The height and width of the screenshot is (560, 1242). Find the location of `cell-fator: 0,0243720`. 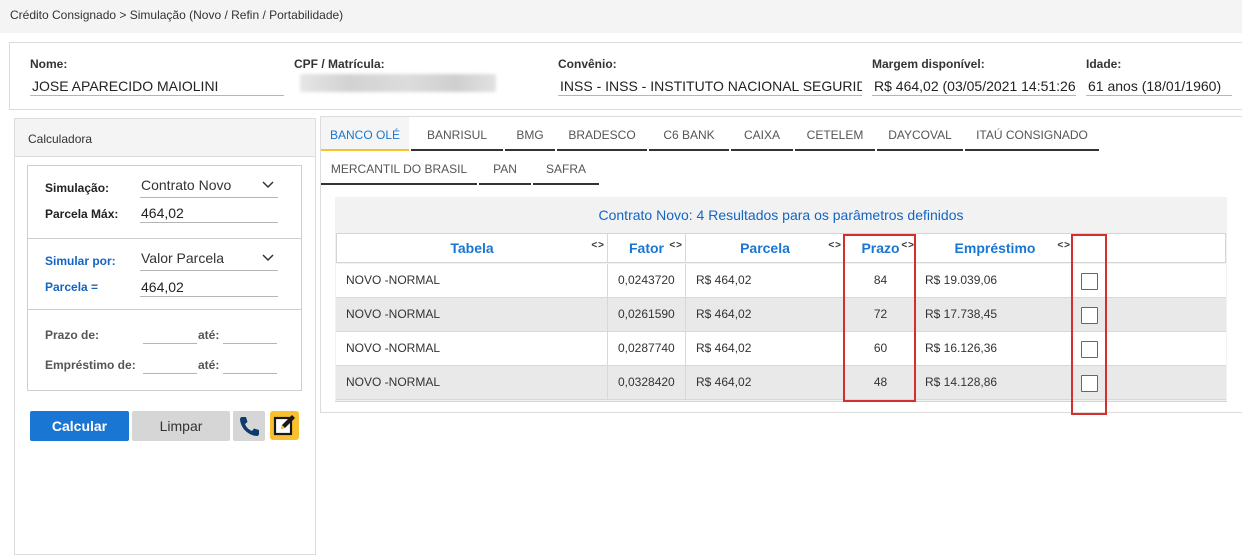

cell-fator: 0,0243720 is located at coordinates (647, 280).